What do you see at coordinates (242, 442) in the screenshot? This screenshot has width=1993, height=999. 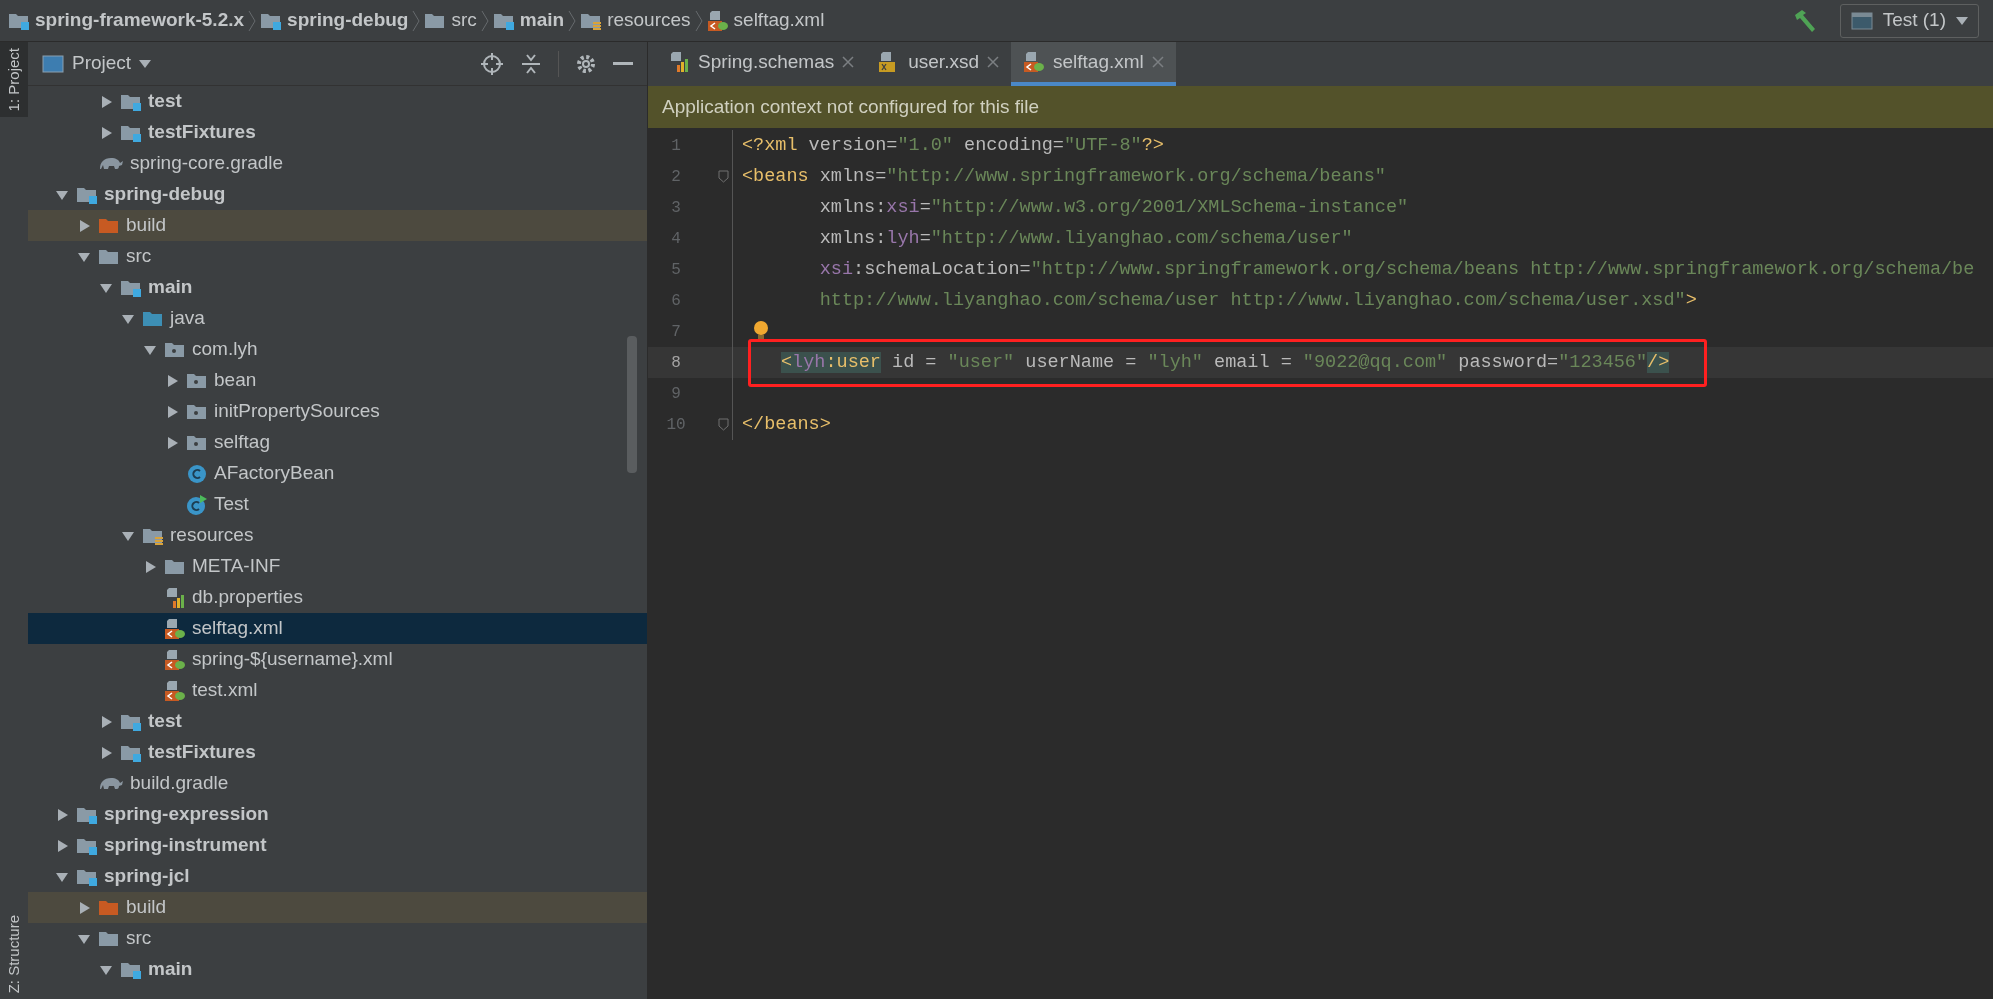 I see `tree-item-label: selftag` at bounding box center [242, 442].